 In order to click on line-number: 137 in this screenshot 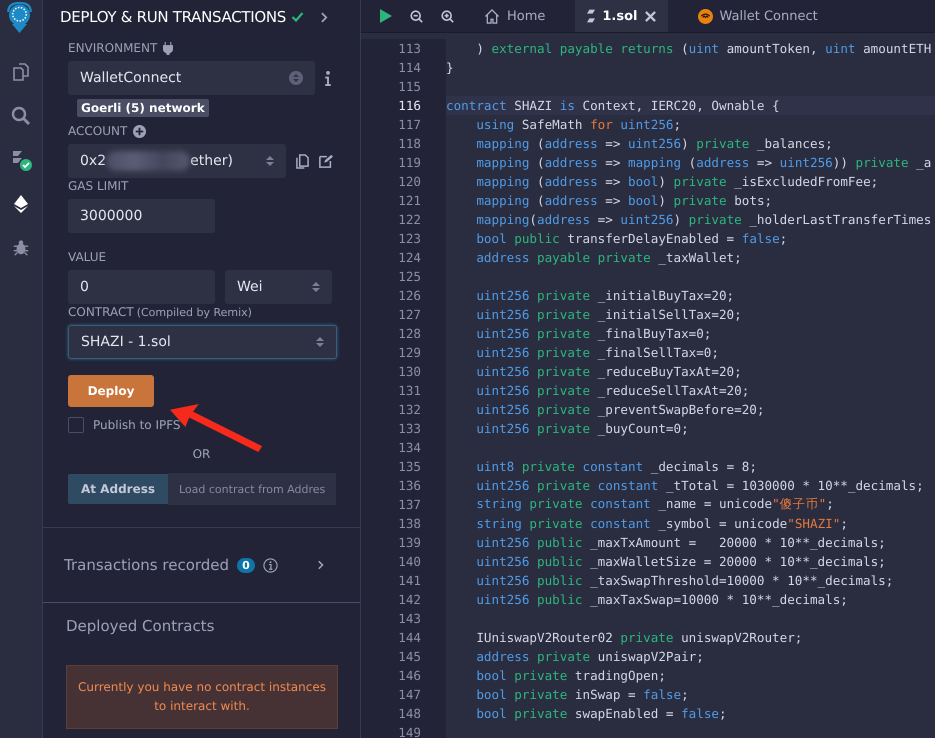, I will do `click(403, 504)`.